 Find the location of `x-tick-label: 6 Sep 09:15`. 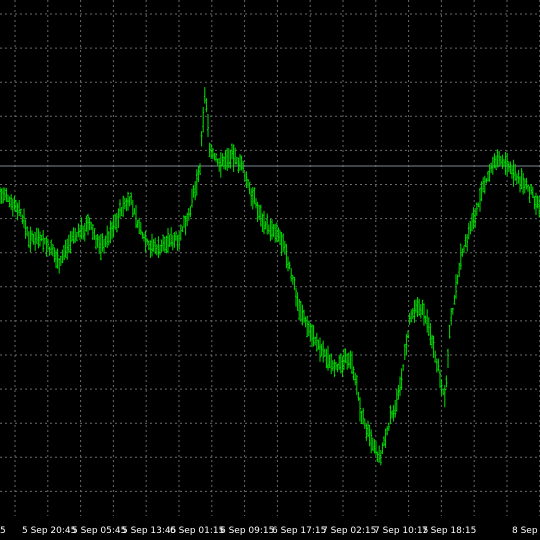

x-tick-label: 6 Sep 09:15 is located at coordinates (247, 531).